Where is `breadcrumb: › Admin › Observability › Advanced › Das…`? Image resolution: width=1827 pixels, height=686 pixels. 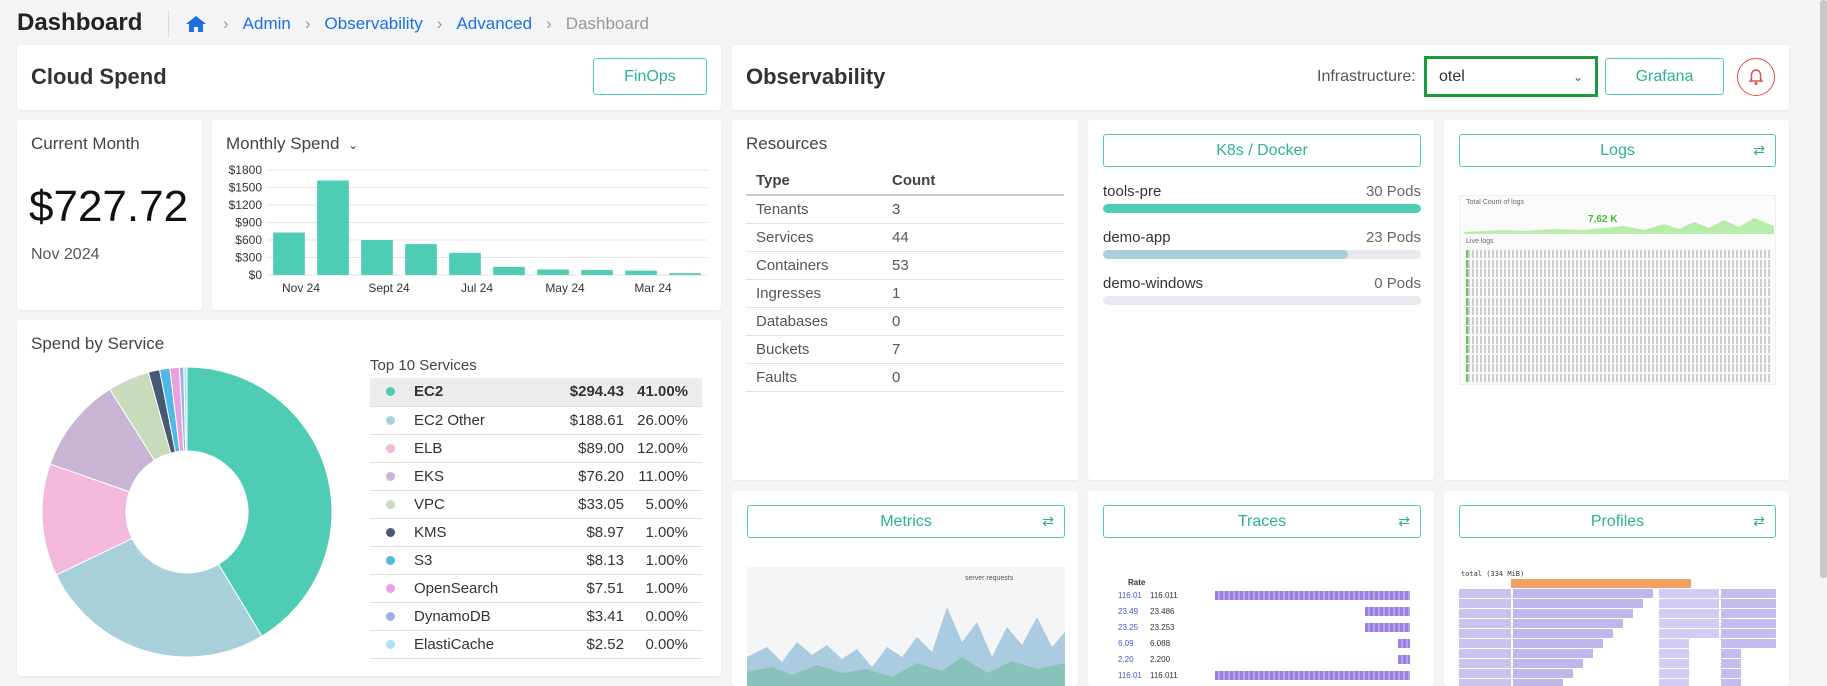
breadcrumb: › Admin › Observability › Advanced › Das… is located at coordinates (417, 24).